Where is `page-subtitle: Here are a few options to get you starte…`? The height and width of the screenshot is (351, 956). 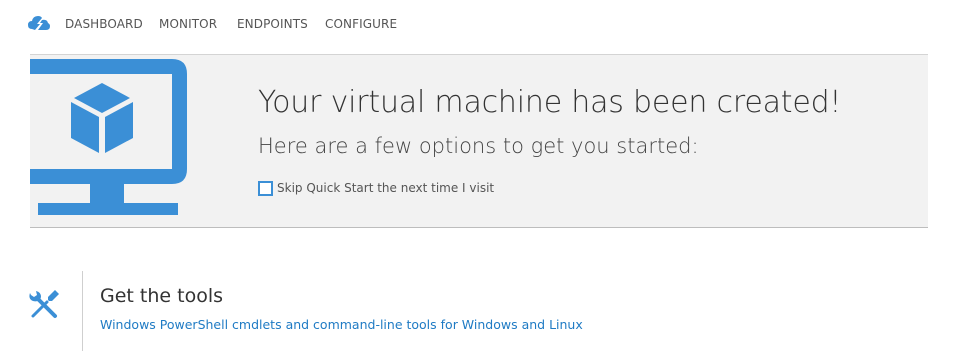
page-subtitle: Here are a few options to get you starte… is located at coordinates (478, 146).